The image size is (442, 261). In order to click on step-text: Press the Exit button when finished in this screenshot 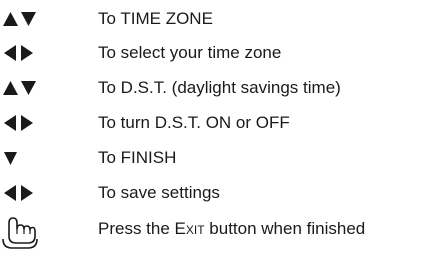, I will do `click(231, 229)`.